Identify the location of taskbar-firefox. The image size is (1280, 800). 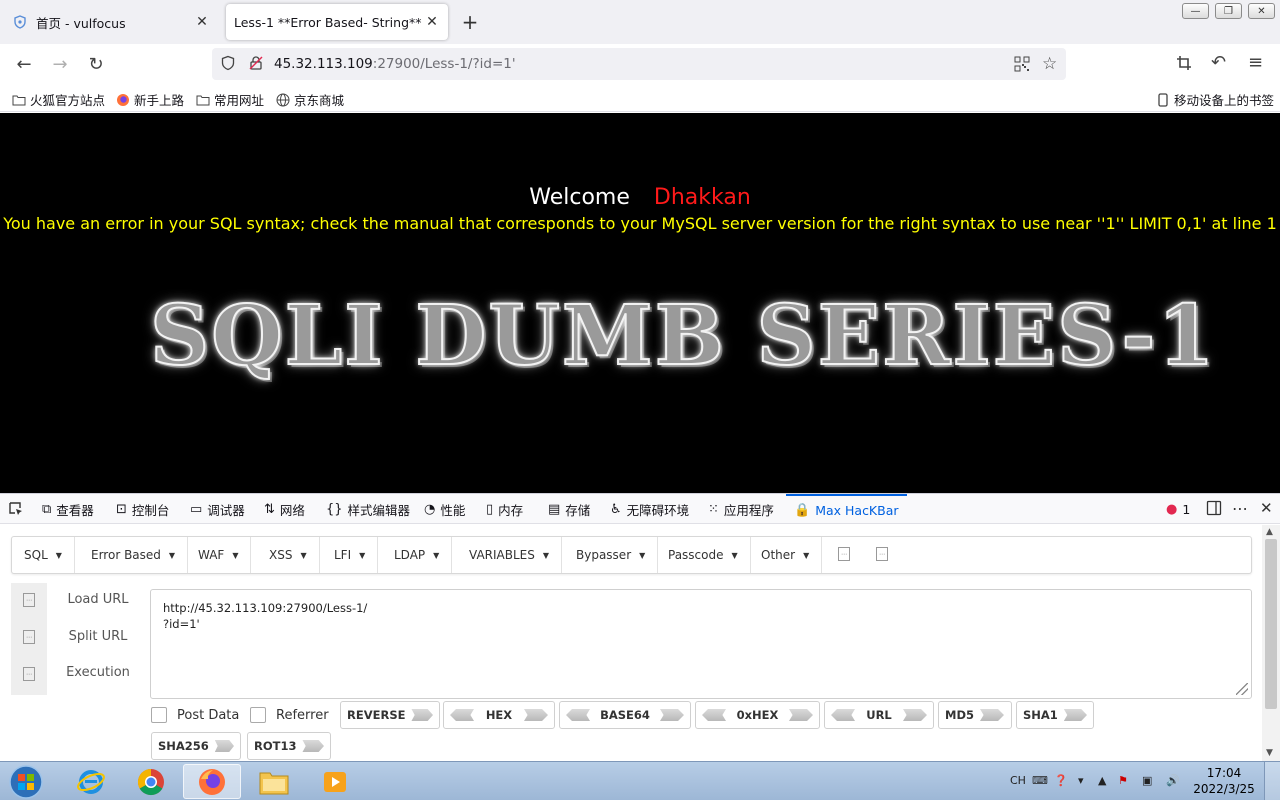
(212, 781).